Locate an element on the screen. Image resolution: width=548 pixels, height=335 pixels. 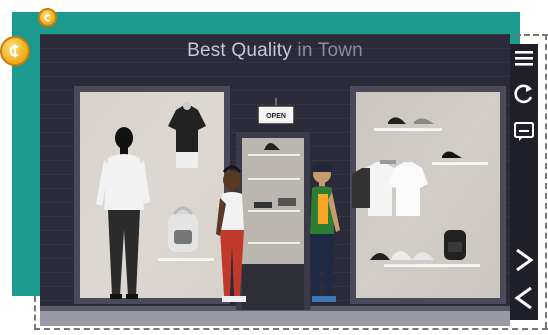
coin-glyph-icon is located at coordinates (14, 51).